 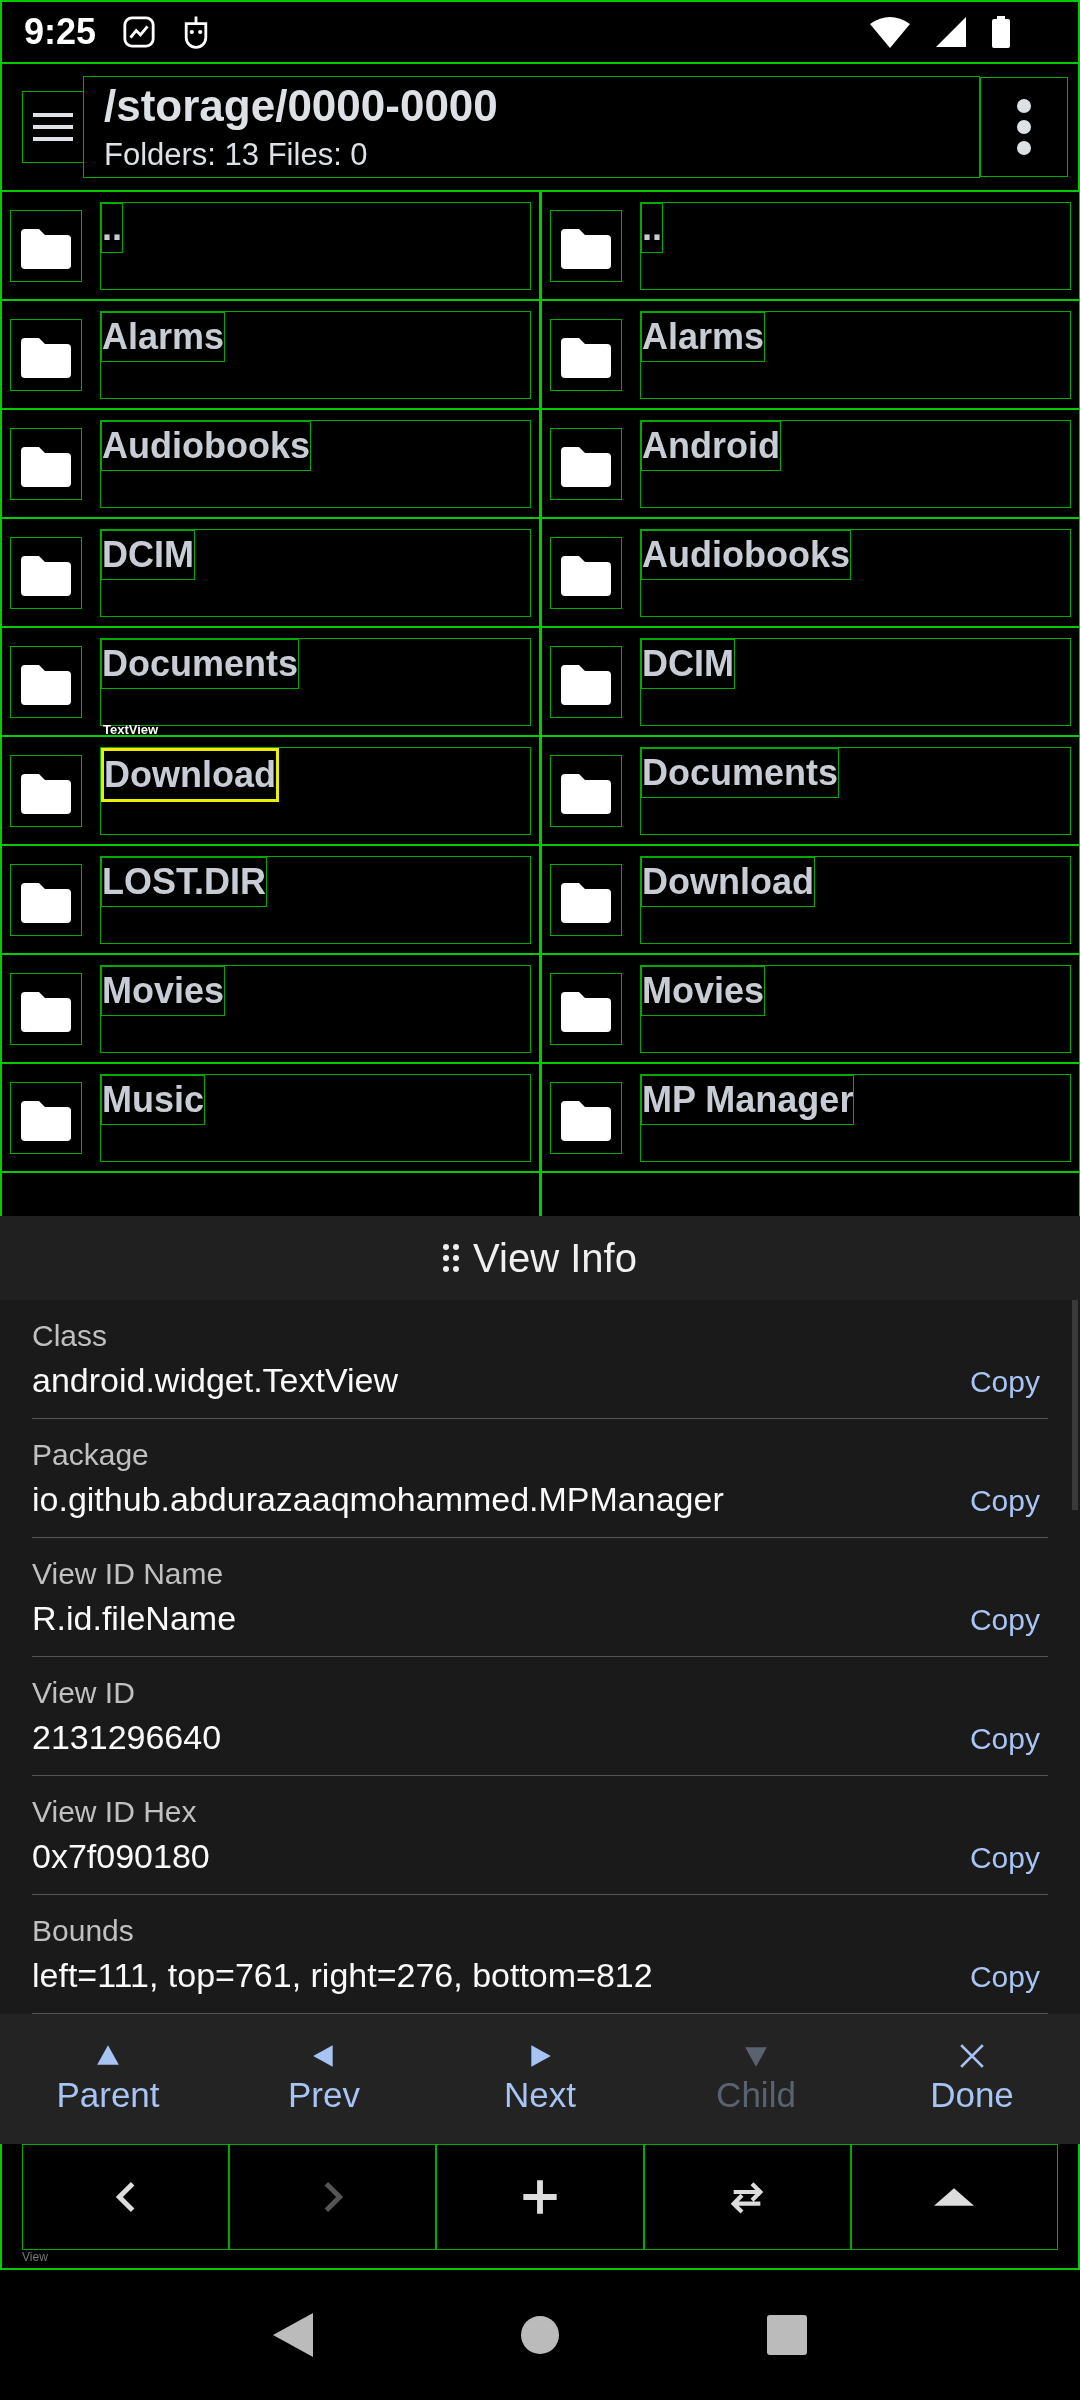 I want to click on selection-label: TextView, so click(x=131, y=729).